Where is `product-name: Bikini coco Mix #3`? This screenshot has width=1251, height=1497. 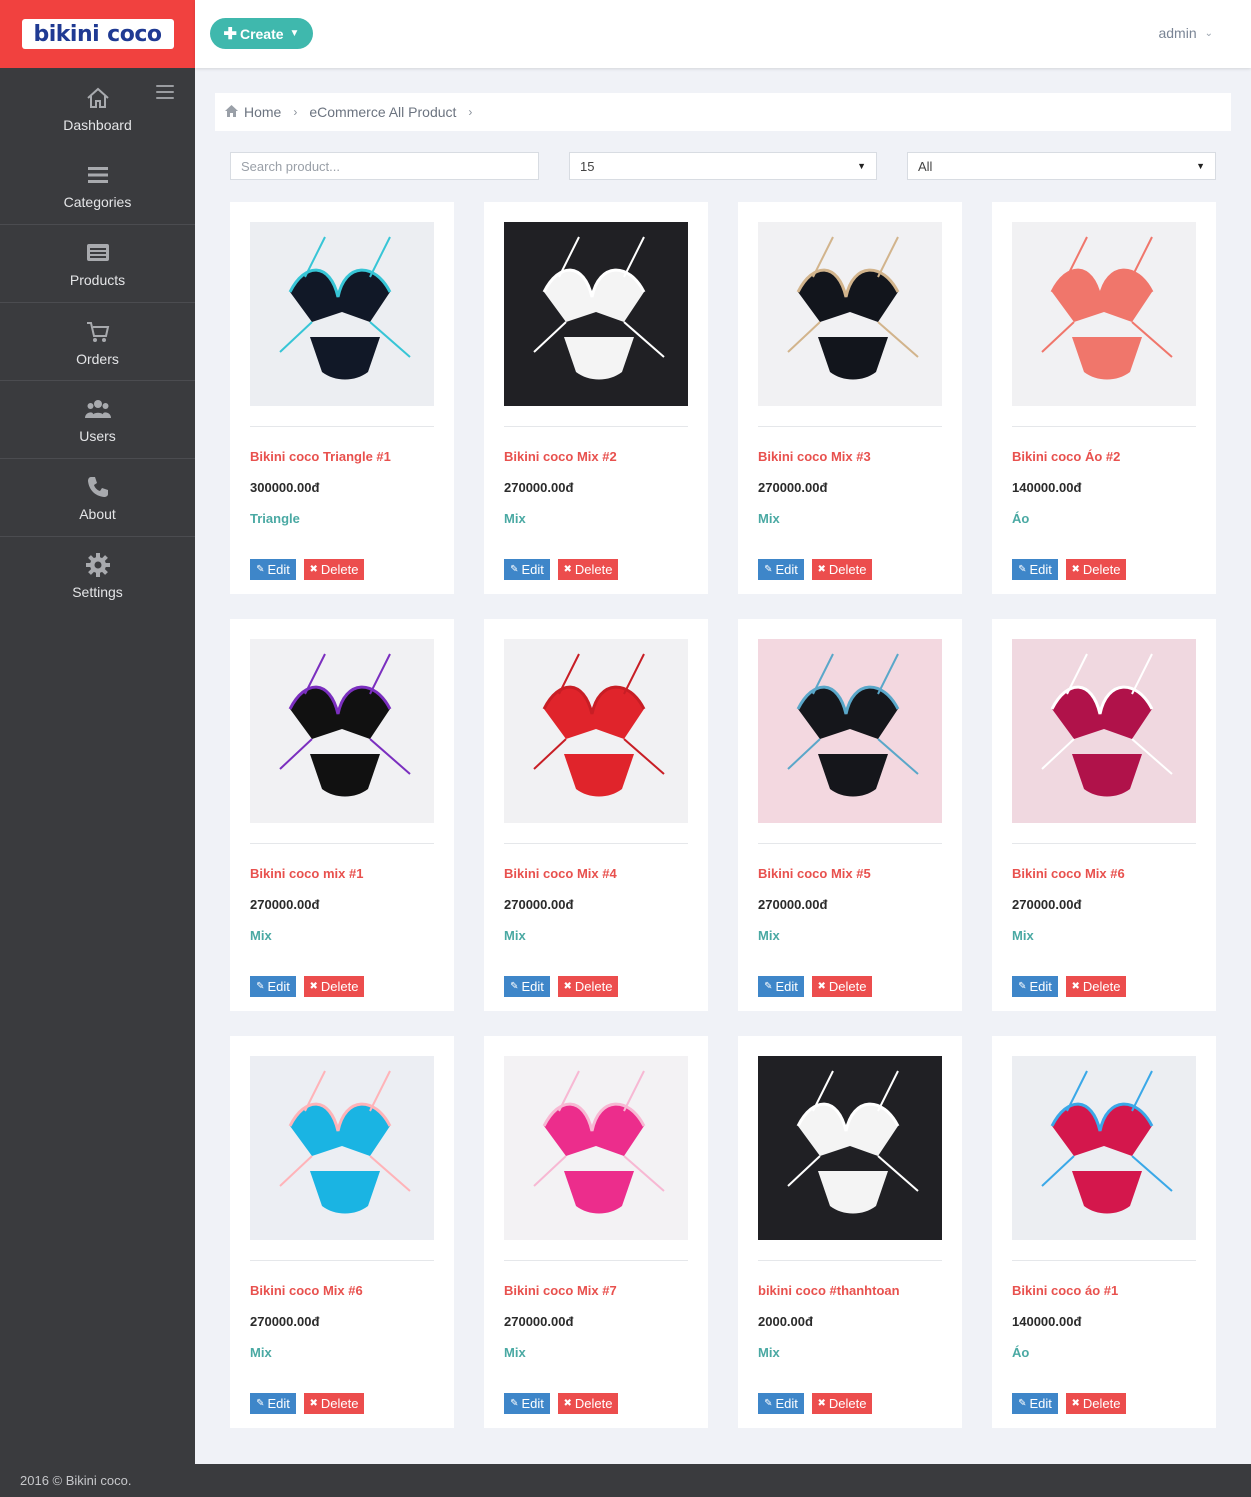
product-name: Bikini coco Mix #3 is located at coordinates (814, 456).